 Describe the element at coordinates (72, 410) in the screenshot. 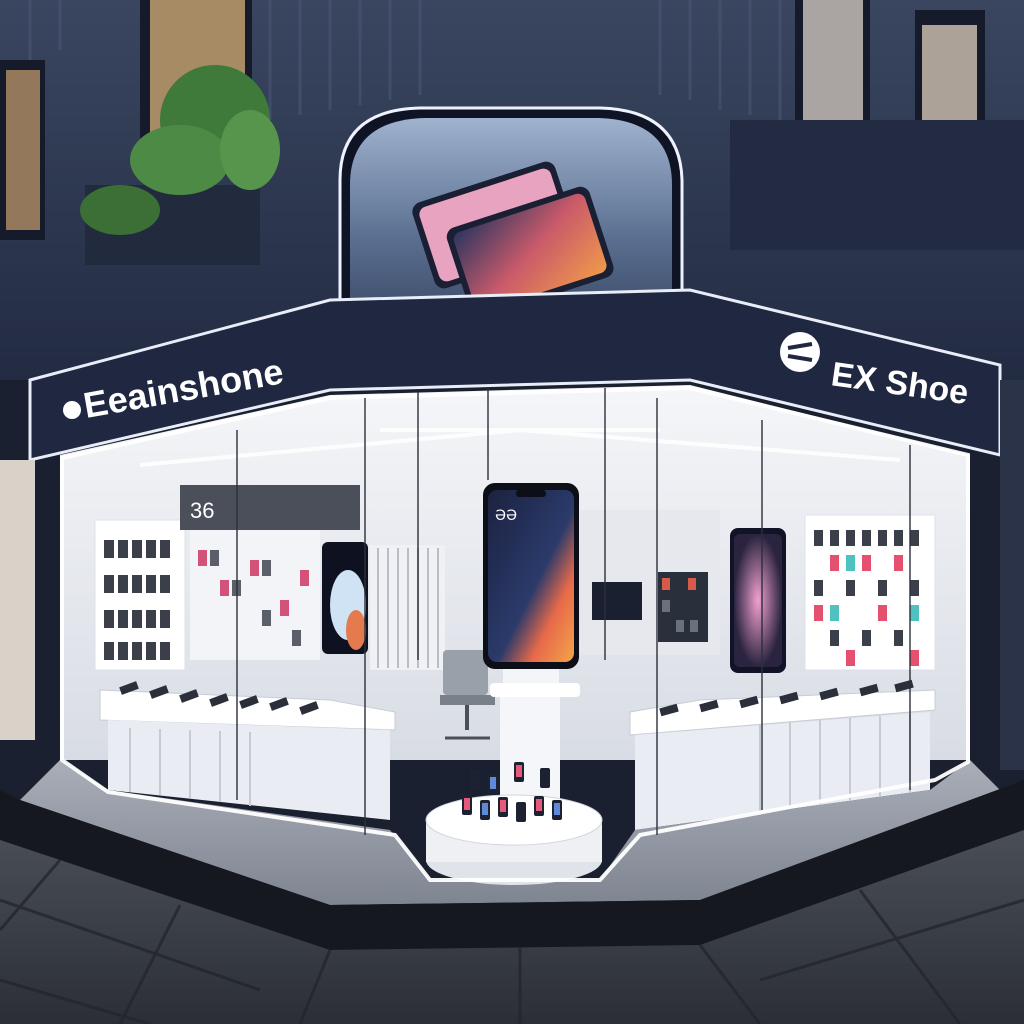

I see `brand-logo-icon` at that location.